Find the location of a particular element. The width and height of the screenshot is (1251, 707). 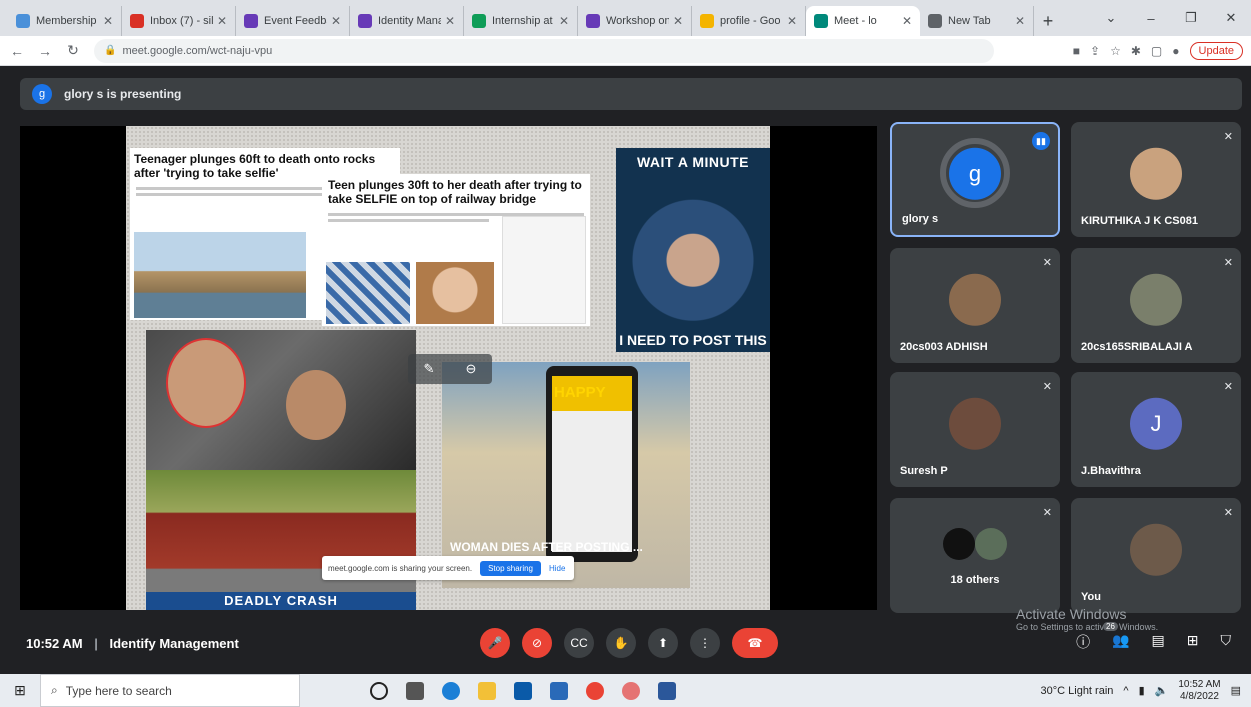

call-controls: 🎤 ⊘ CC ✋ ⬆ ⋮ ☎ is located at coordinates (629, 643).